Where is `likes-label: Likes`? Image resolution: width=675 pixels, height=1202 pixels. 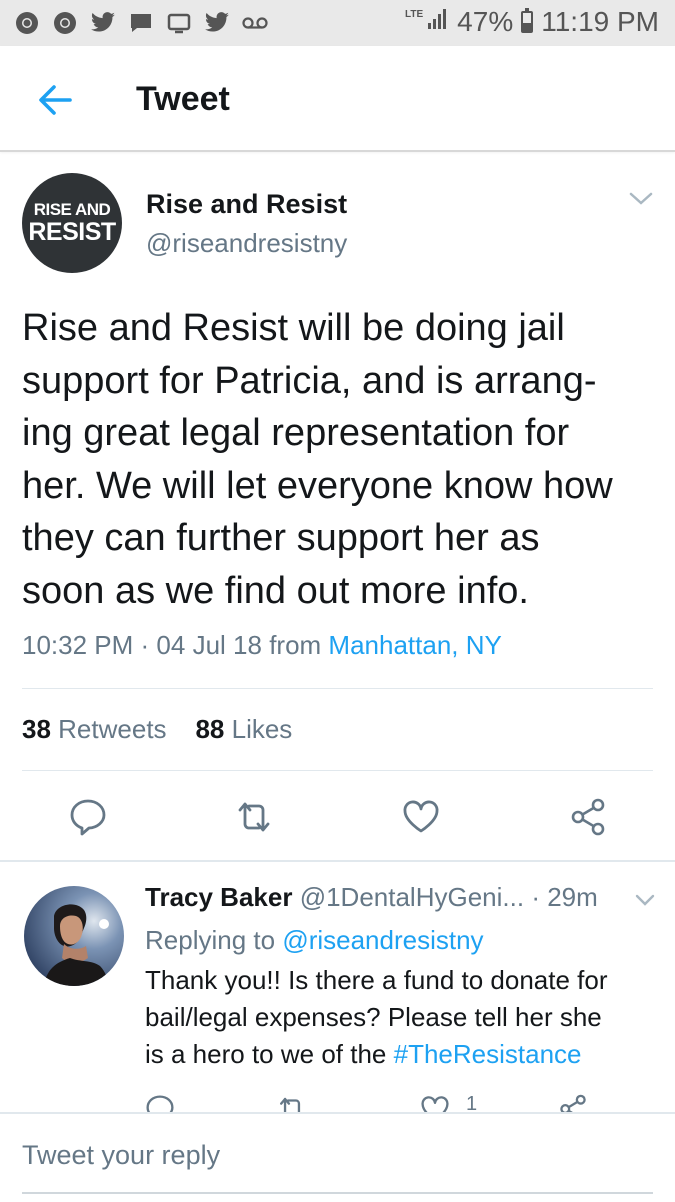 likes-label: Likes is located at coordinates (262, 729).